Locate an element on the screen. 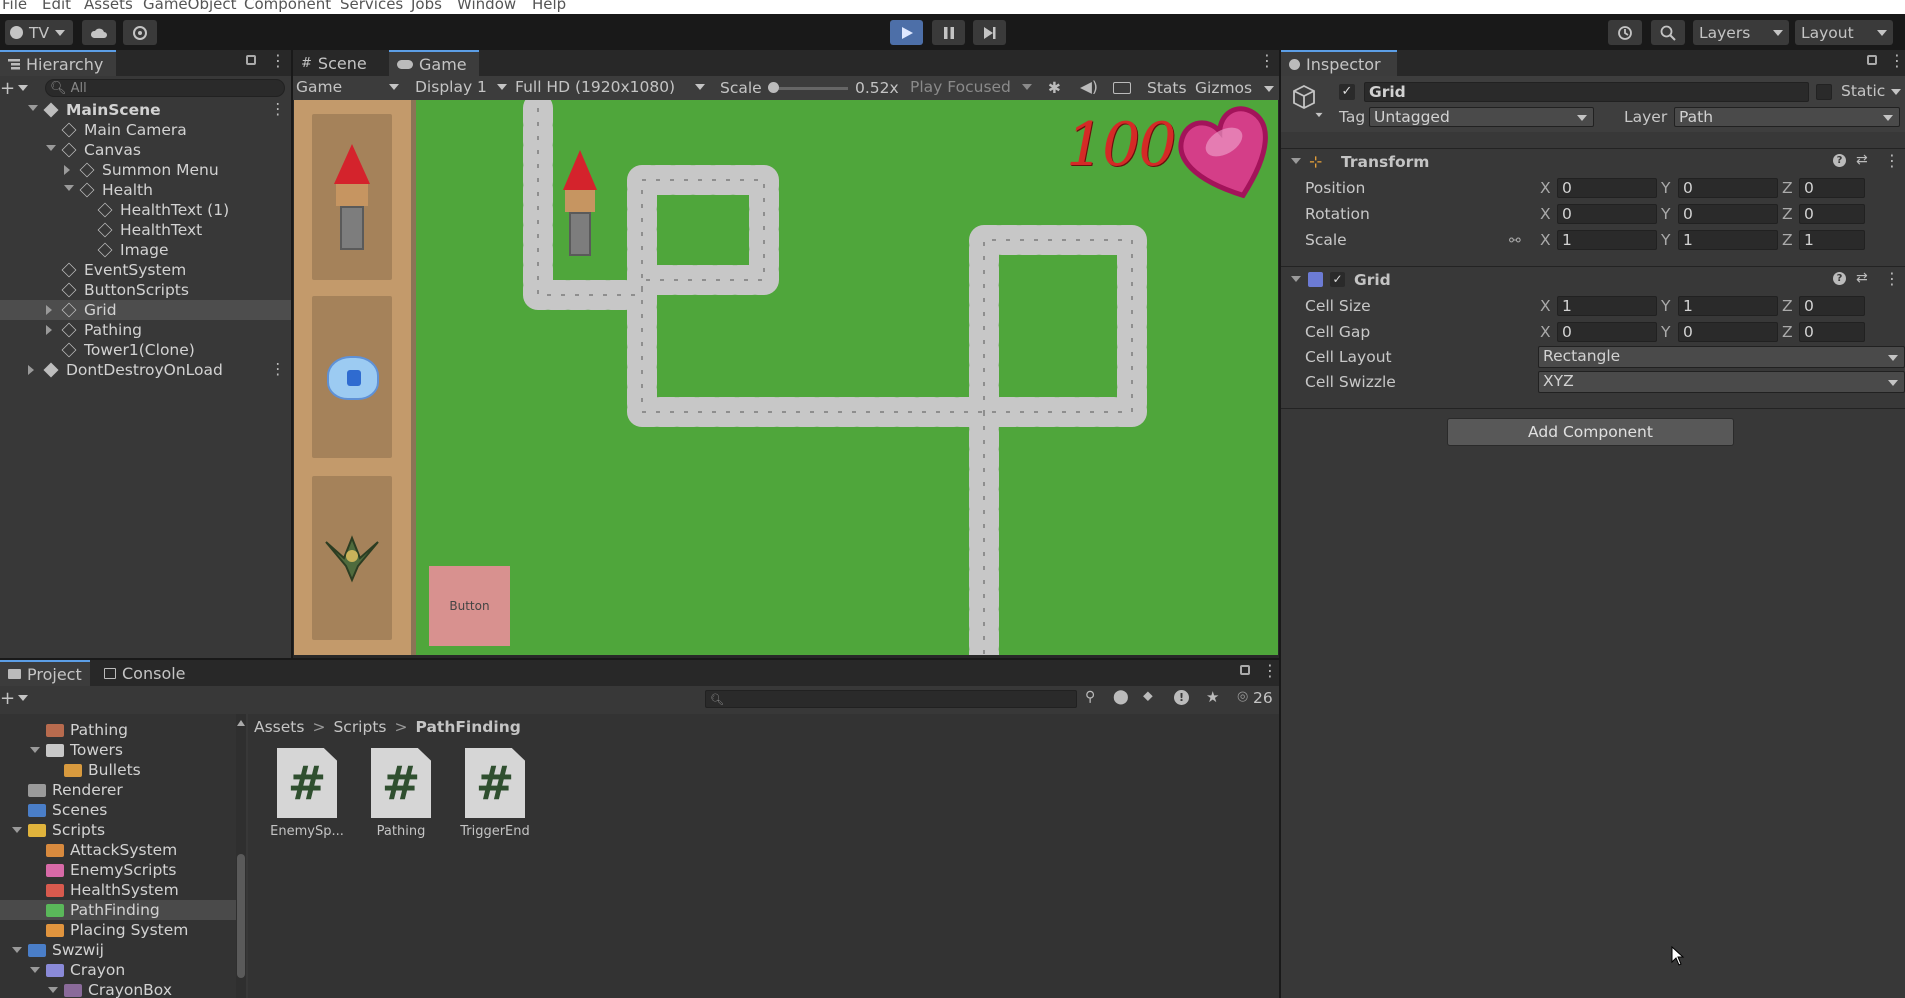 The image size is (1905, 998). asset-file-pathing: # Pathing is located at coordinates (398, 796).